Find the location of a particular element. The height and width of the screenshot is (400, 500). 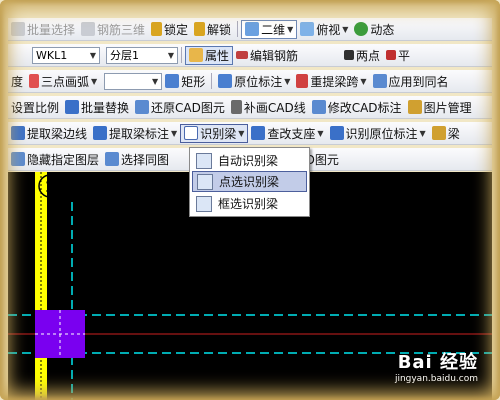

parallel-button: 平 is located at coordinates (398, 55).